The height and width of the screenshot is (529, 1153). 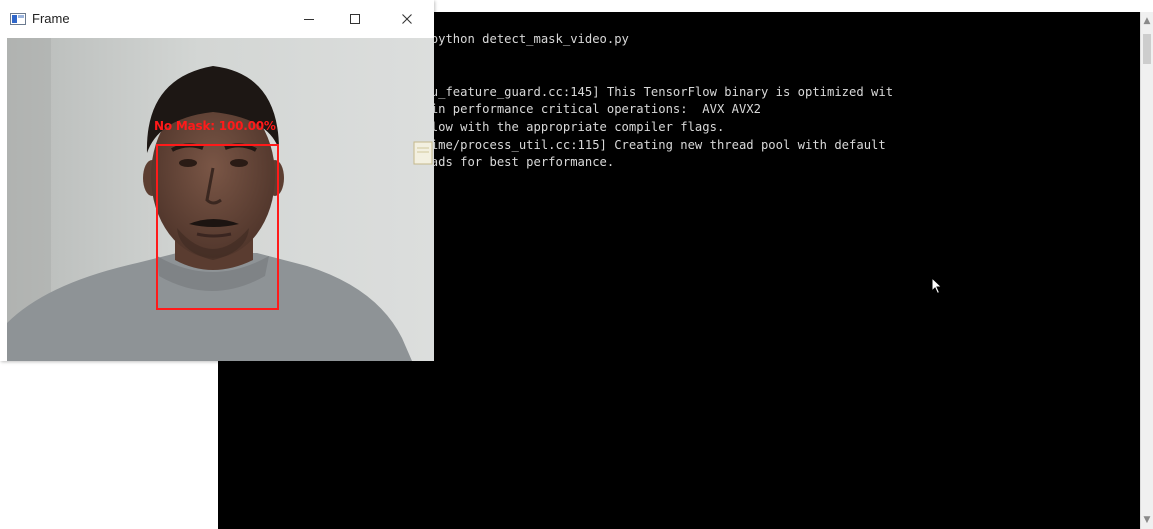 I want to click on maximize-button, so click(x=354, y=19).